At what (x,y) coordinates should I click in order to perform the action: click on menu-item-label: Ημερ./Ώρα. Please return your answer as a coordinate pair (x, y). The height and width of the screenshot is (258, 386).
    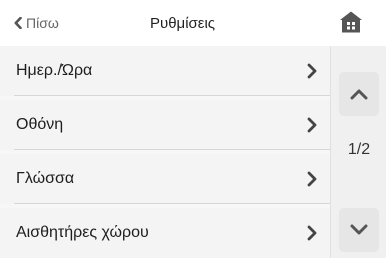
    Looking at the image, I should click on (54, 70).